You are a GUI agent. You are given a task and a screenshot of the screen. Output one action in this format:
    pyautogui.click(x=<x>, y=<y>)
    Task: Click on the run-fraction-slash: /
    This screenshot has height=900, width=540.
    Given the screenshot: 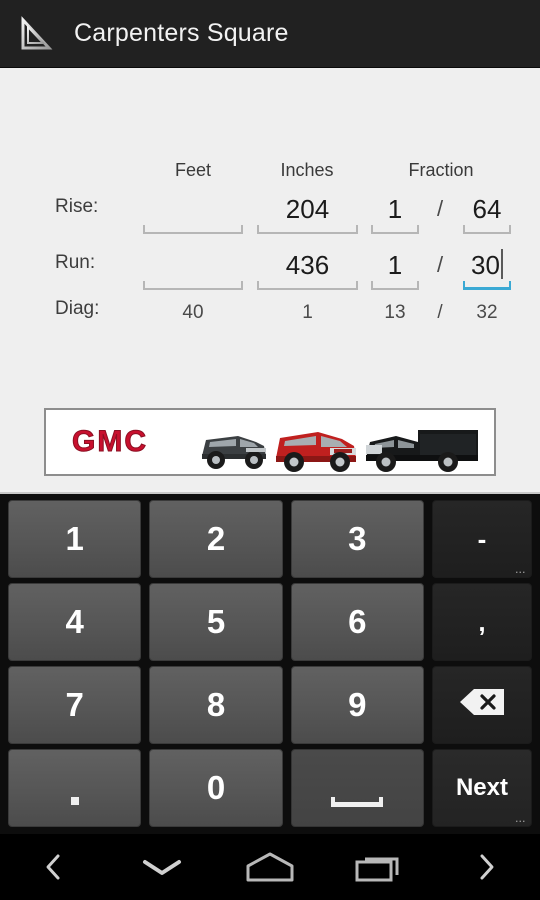 What is the action you would take?
    pyautogui.click(x=440, y=269)
    